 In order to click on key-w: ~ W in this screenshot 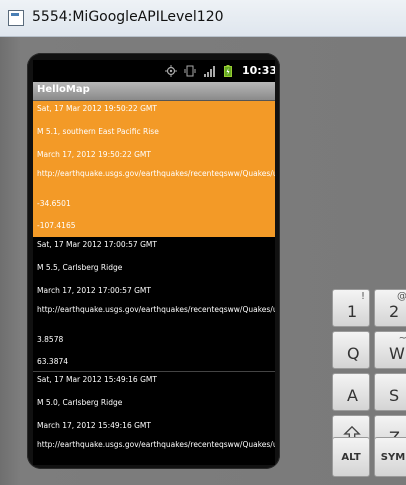, I will do `click(390, 350)`.